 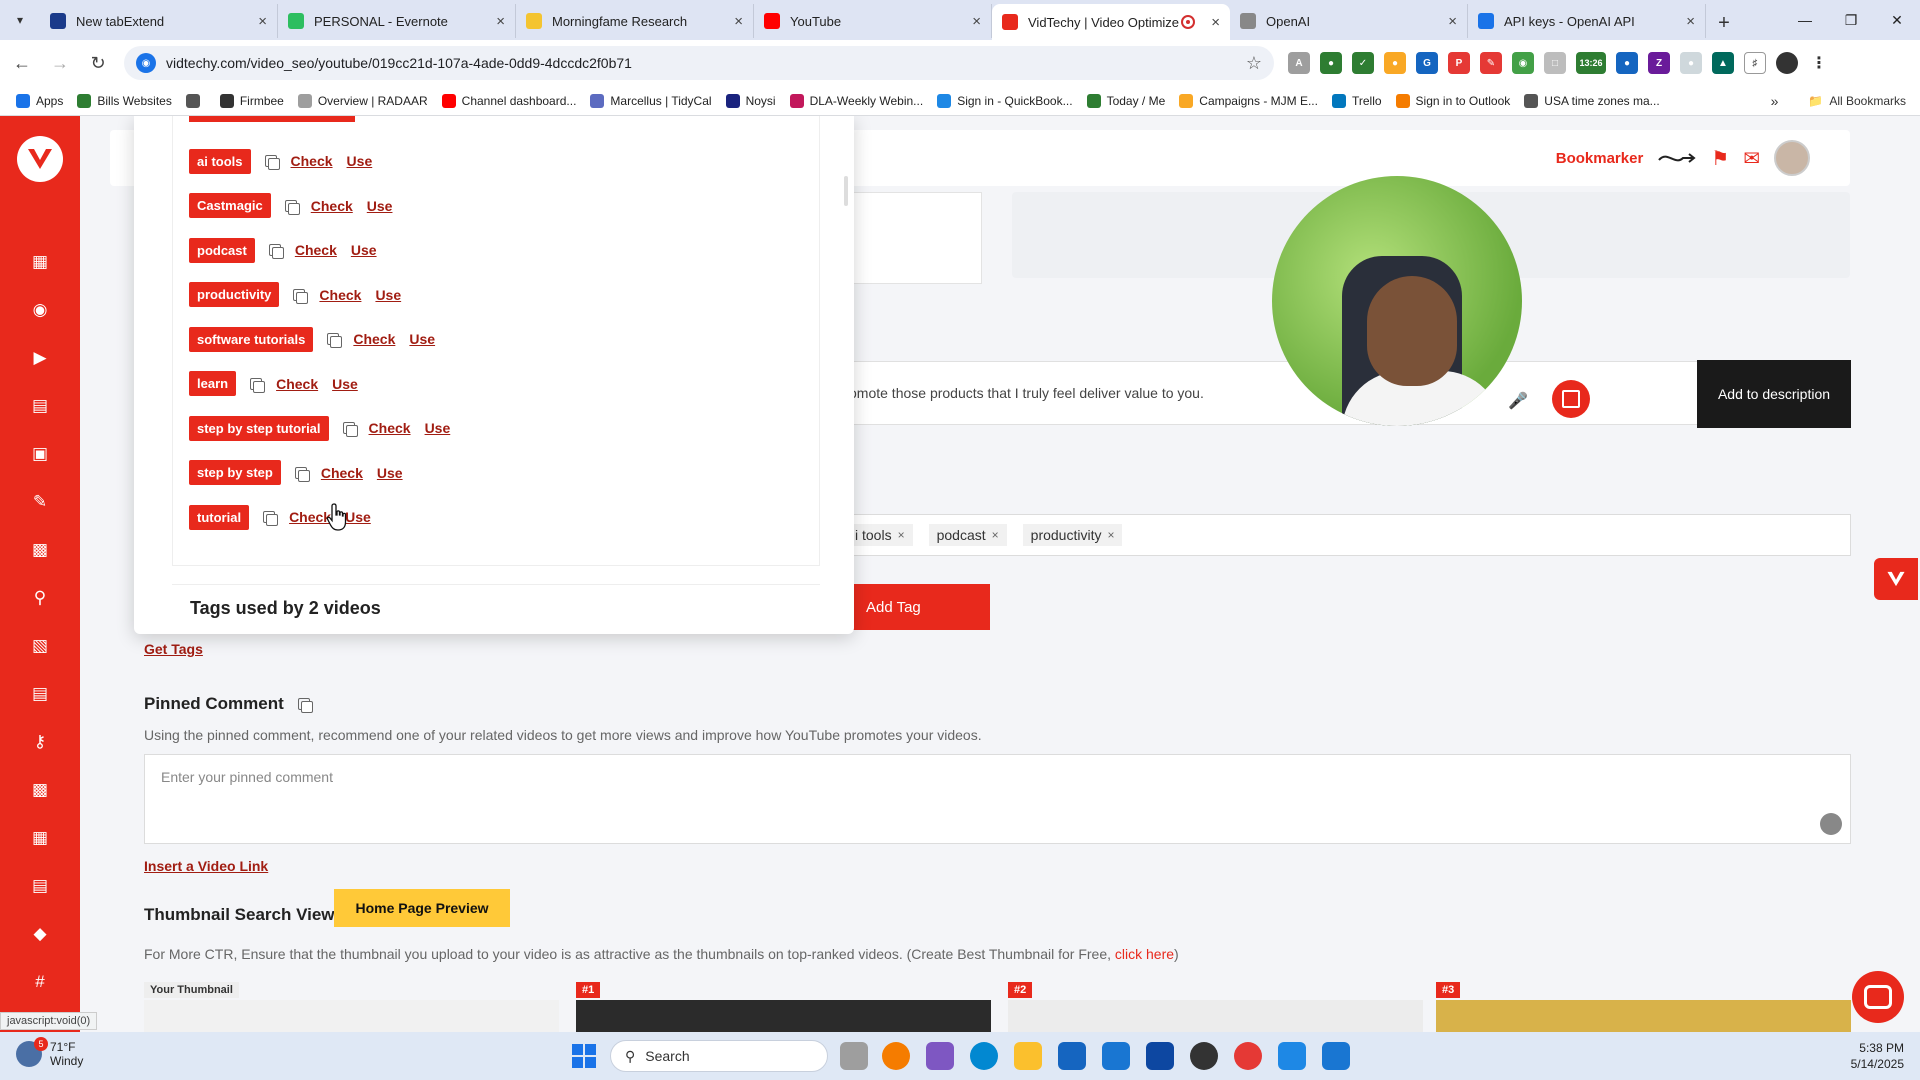 I want to click on bookmark-item: Bills Websites, so click(x=124, y=100).